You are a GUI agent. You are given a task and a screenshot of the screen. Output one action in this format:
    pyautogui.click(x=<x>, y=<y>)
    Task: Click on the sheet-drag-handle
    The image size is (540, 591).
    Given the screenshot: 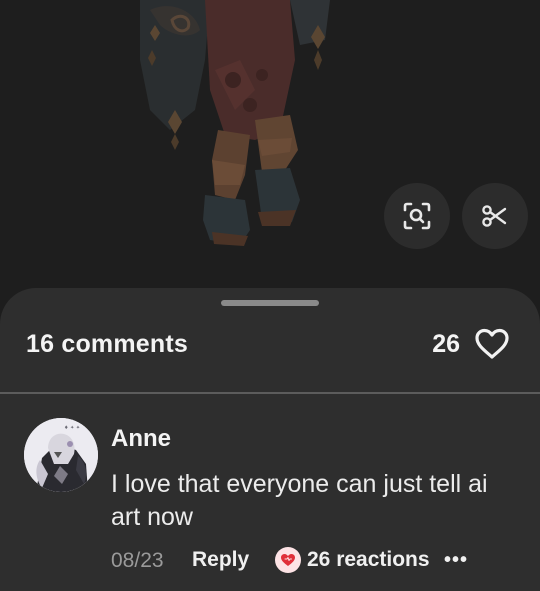 What is the action you would take?
    pyautogui.click(x=270, y=303)
    